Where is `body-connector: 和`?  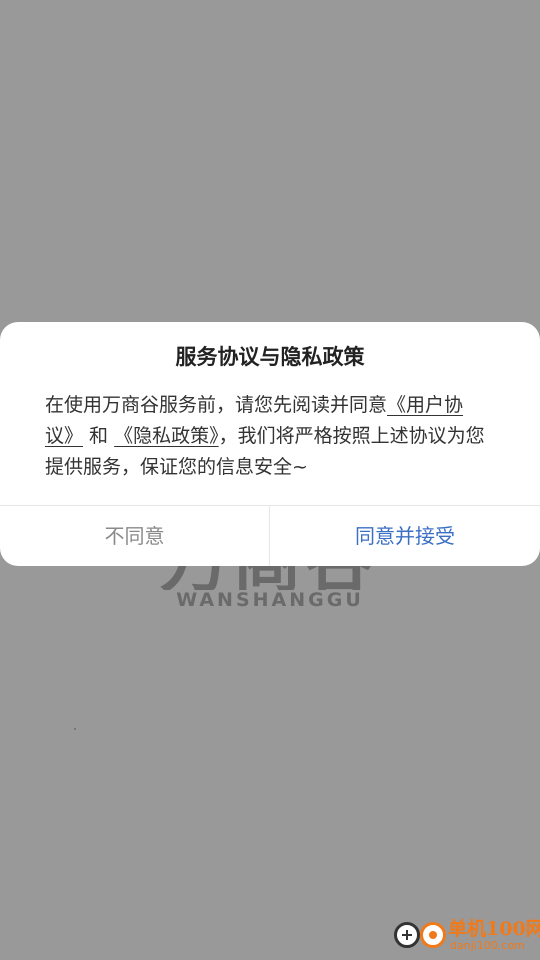
body-connector: 和 is located at coordinates (99, 436).